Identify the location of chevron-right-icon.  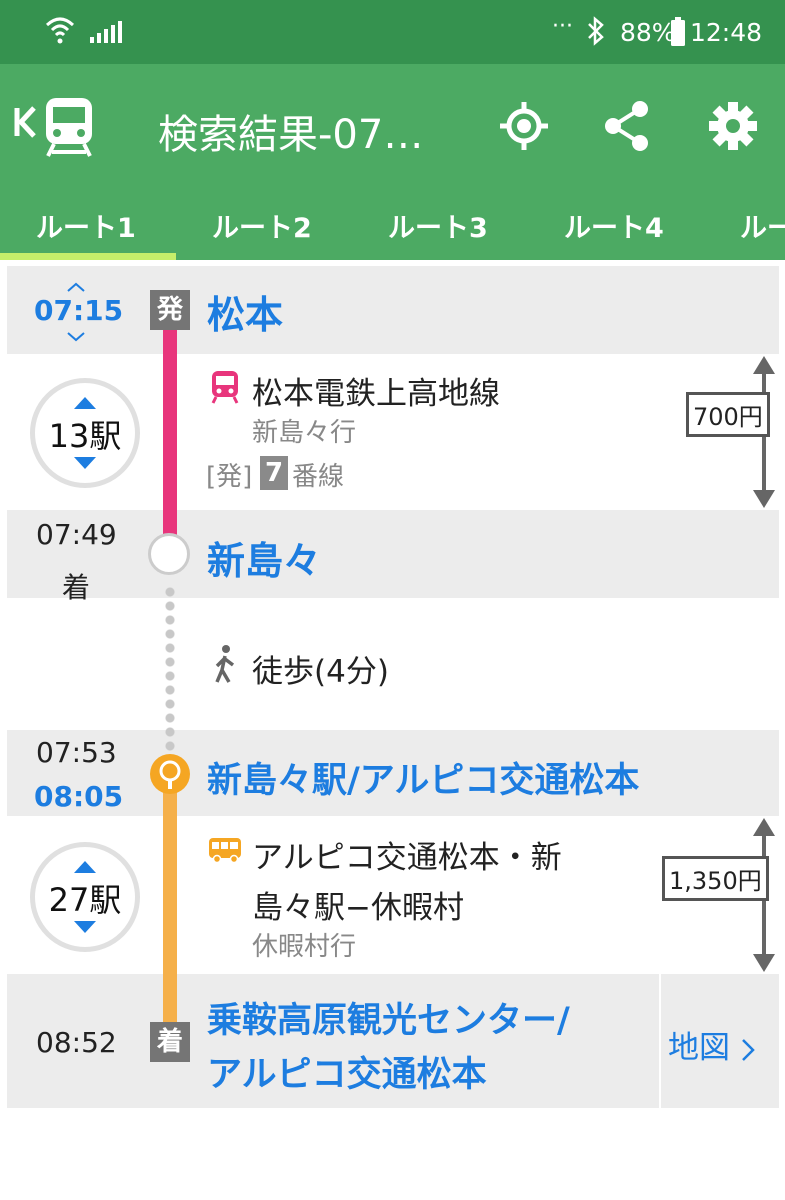
(748, 1049).